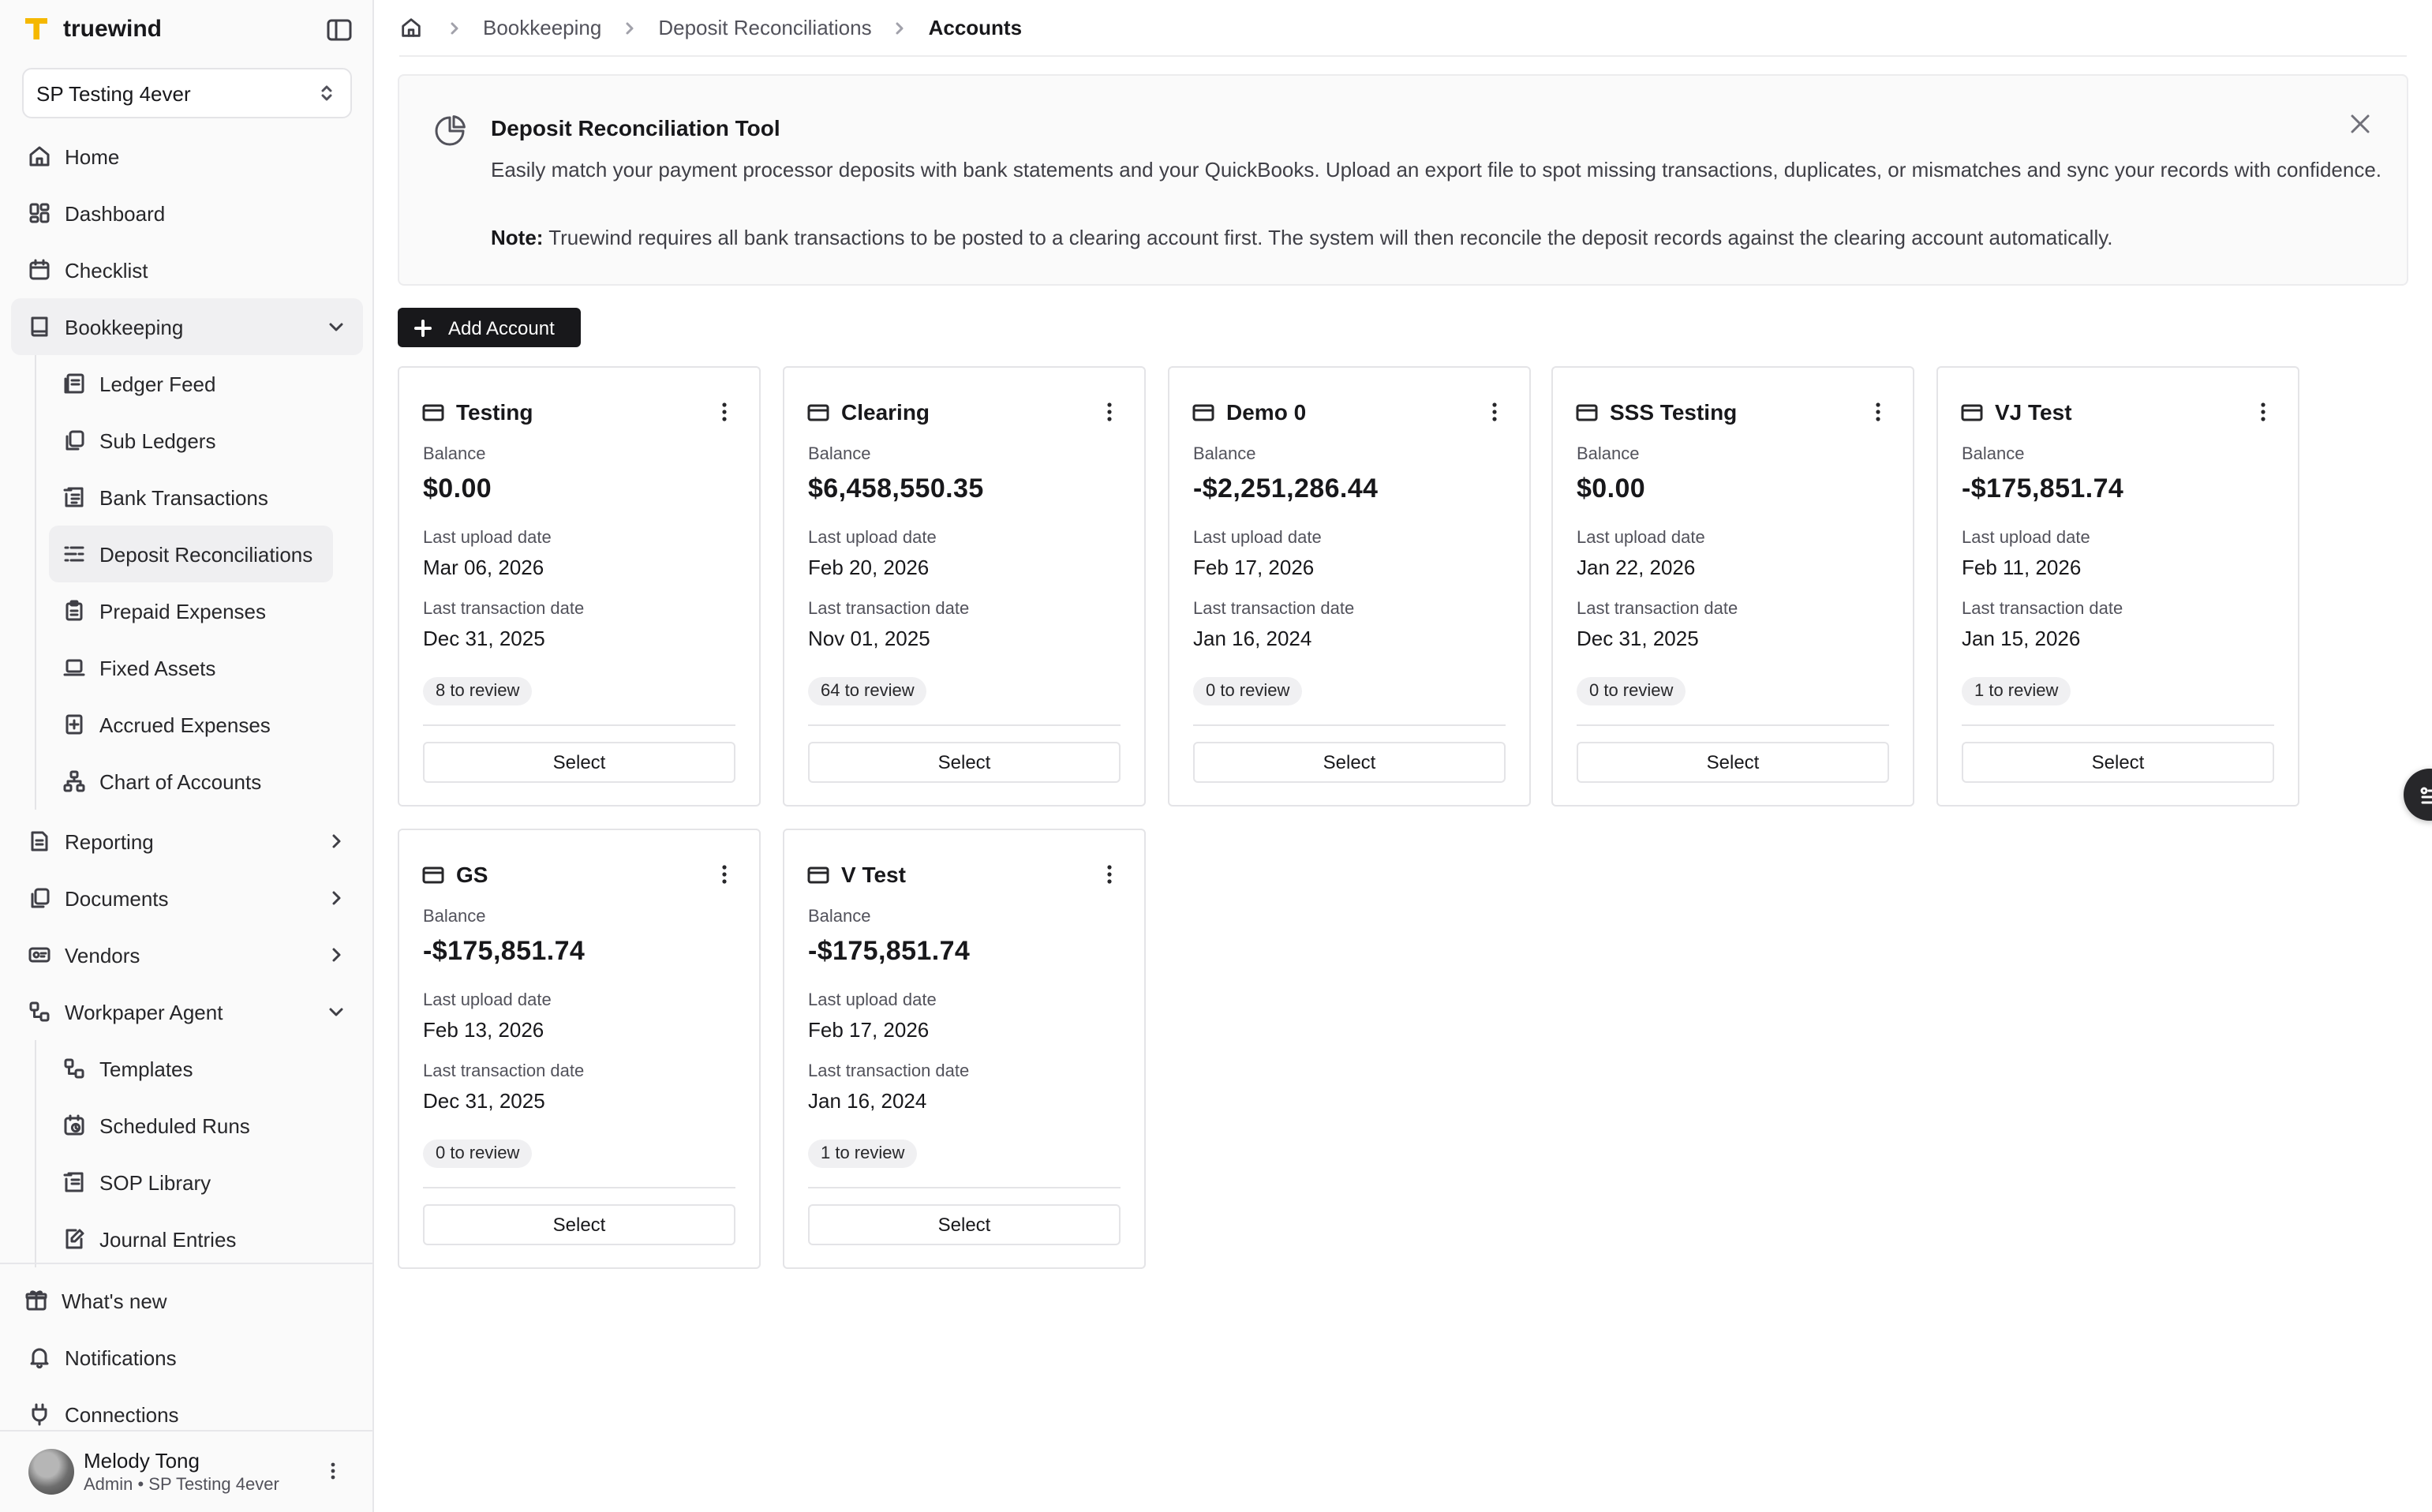 The height and width of the screenshot is (1512, 2432). I want to click on review-count-badge: 1 to review, so click(2017, 691).